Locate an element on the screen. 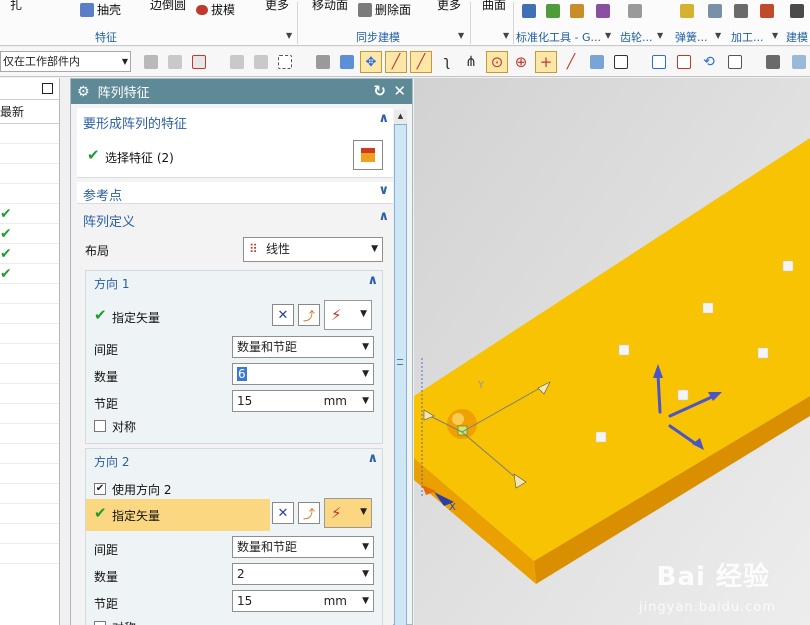 Image resolution: width=810 pixels, height=625 pixels. navigator-column-latest: 最新 is located at coordinates (29, 112).